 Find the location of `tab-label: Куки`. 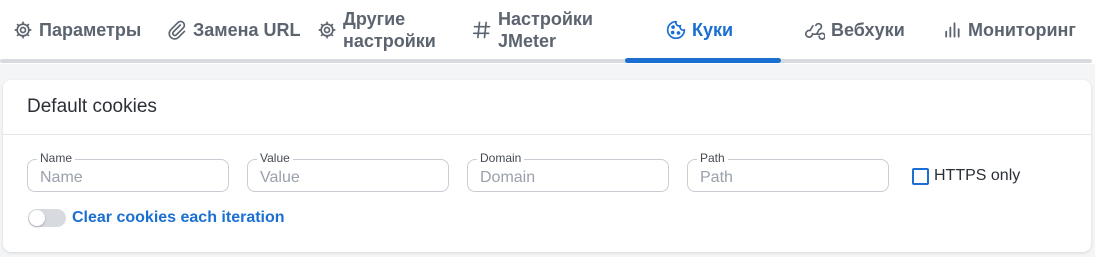

tab-label: Куки is located at coordinates (713, 30).